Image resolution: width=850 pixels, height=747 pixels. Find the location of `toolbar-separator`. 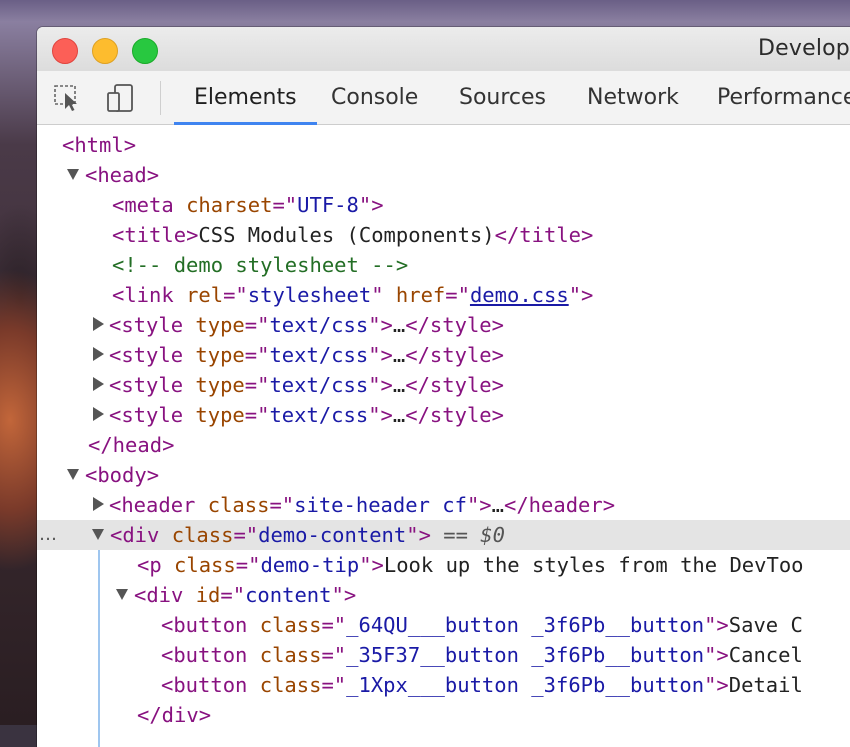

toolbar-separator is located at coordinates (160, 98).